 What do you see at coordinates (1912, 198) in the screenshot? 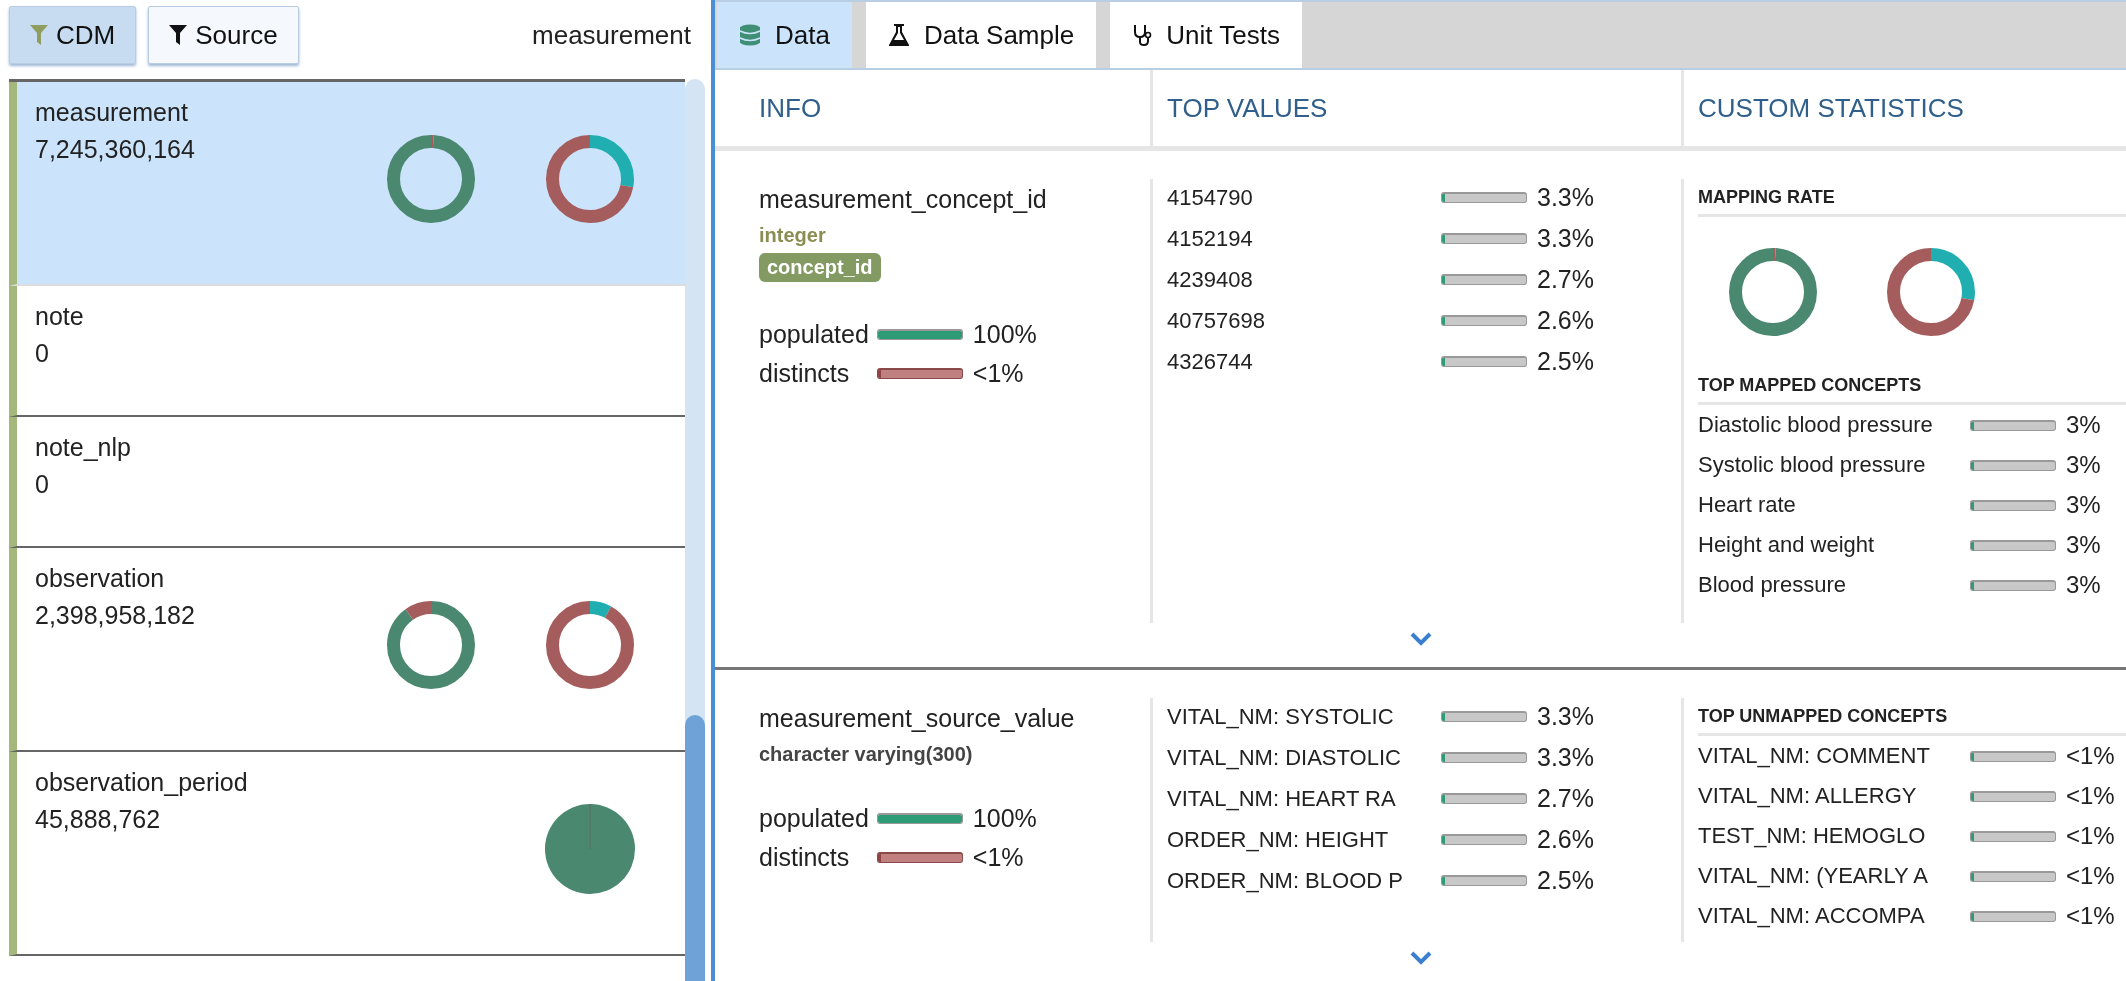
I see `section-title: MAPPING RATE` at bounding box center [1912, 198].